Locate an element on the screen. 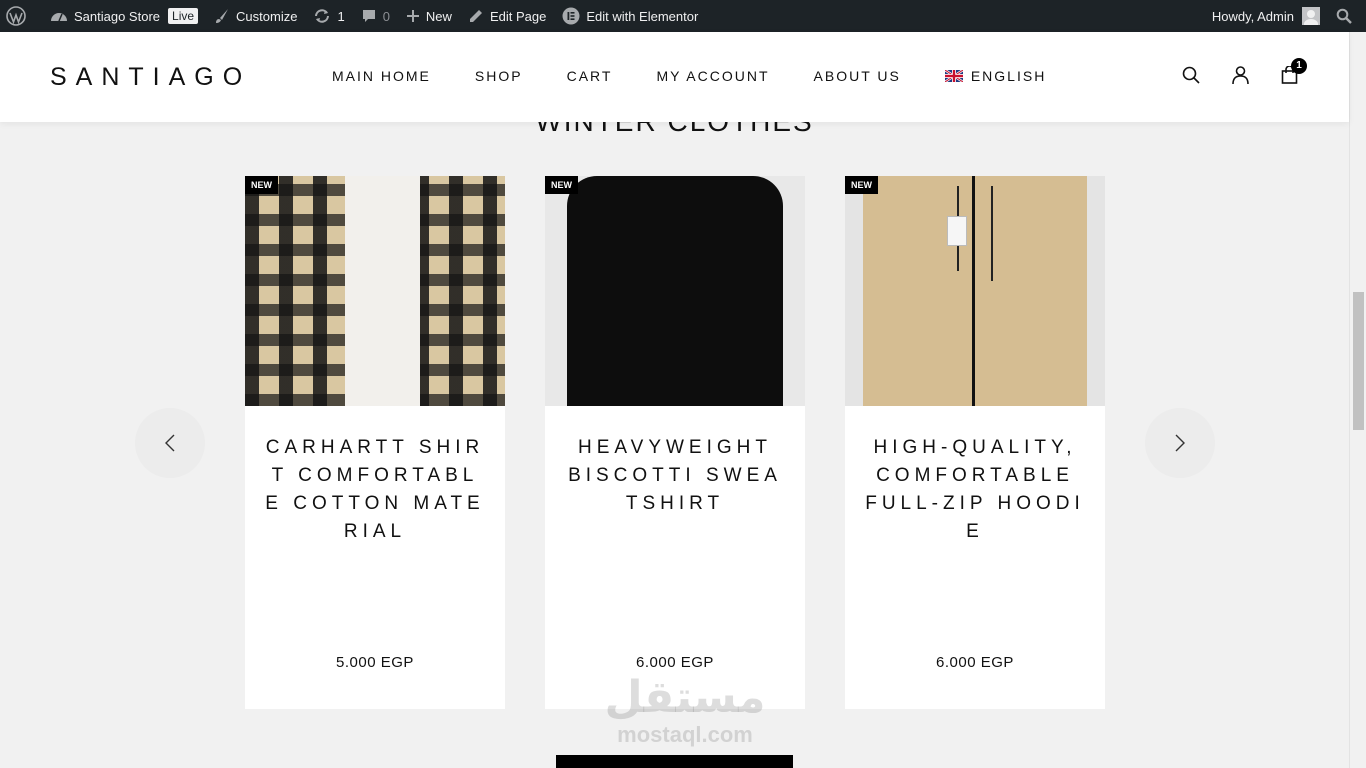 This screenshot has width=1366, height=768. cart-icon: 1 is located at coordinates (1294, 73).